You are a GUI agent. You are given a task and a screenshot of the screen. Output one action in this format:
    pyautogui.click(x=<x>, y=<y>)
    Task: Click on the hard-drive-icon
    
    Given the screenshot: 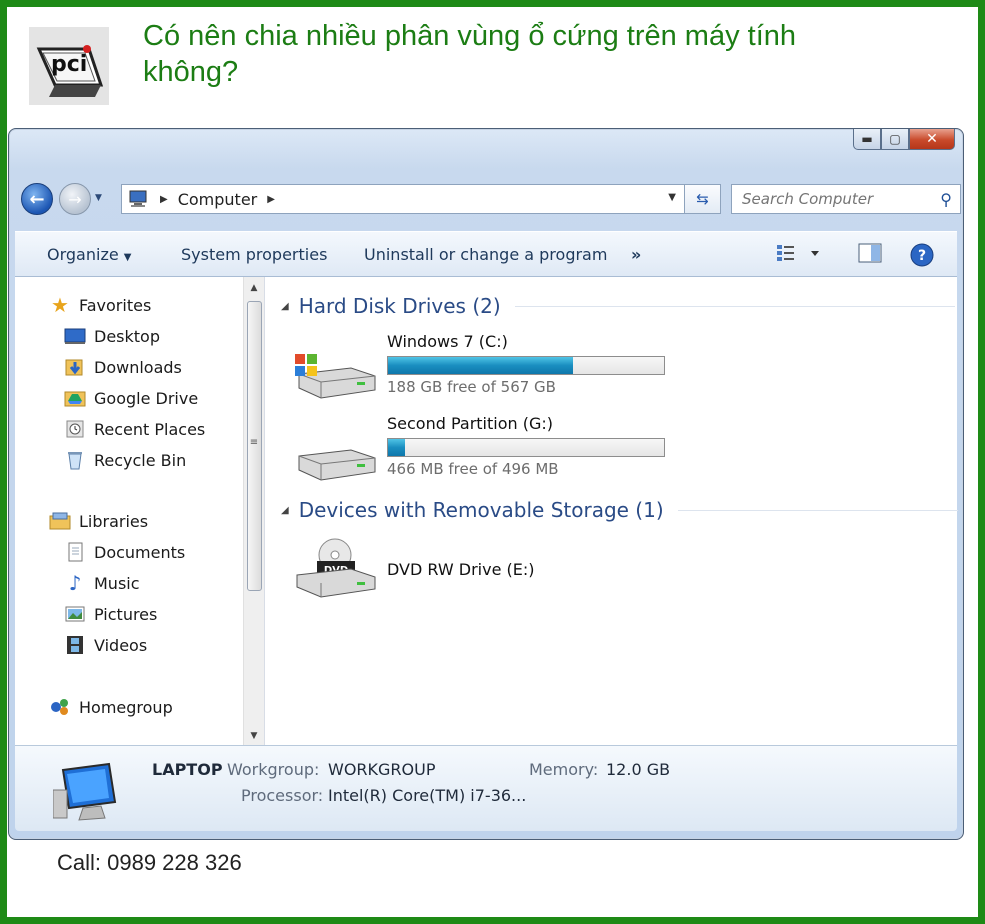 What is the action you would take?
    pyautogui.click(x=336, y=460)
    